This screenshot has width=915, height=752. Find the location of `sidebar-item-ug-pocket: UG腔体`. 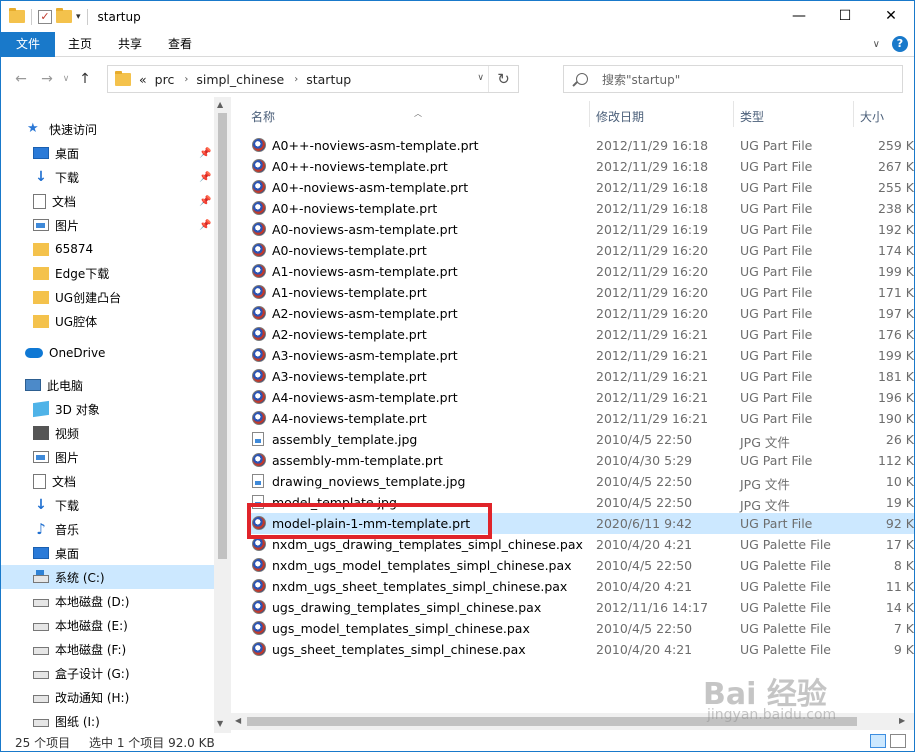

sidebar-item-ug-pocket: UG腔体 is located at coordinates (107, 321).